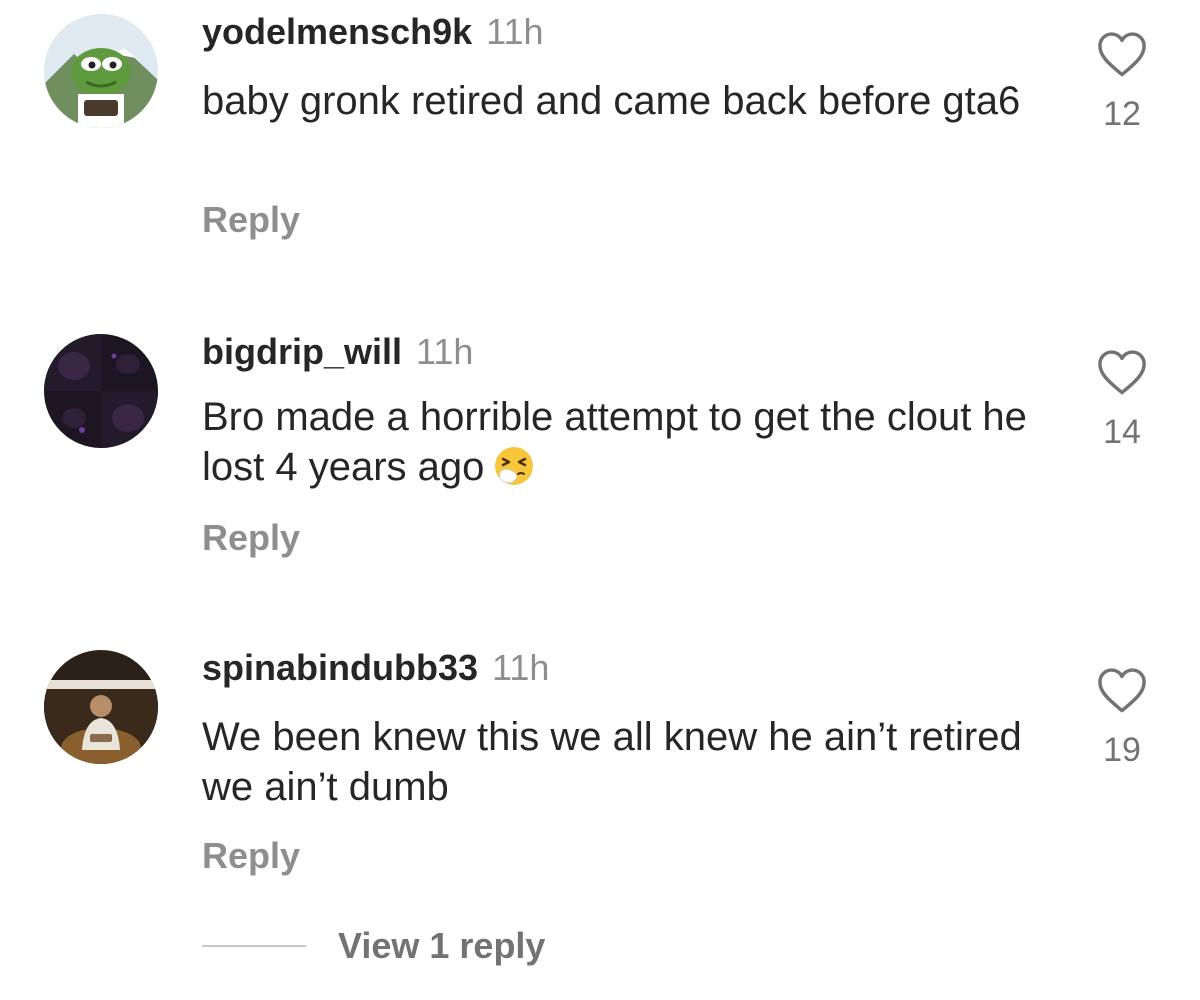  What do you see at coordinates (1122, 750) in the screenshot?
I see `like-count: 19` at bounding box center [1122, 750].